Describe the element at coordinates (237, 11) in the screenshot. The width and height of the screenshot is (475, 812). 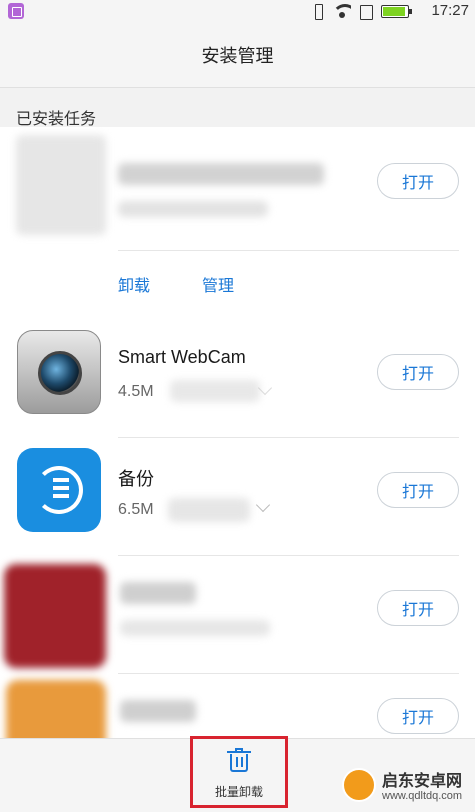
I see `status-bar: 17:27` at that location.